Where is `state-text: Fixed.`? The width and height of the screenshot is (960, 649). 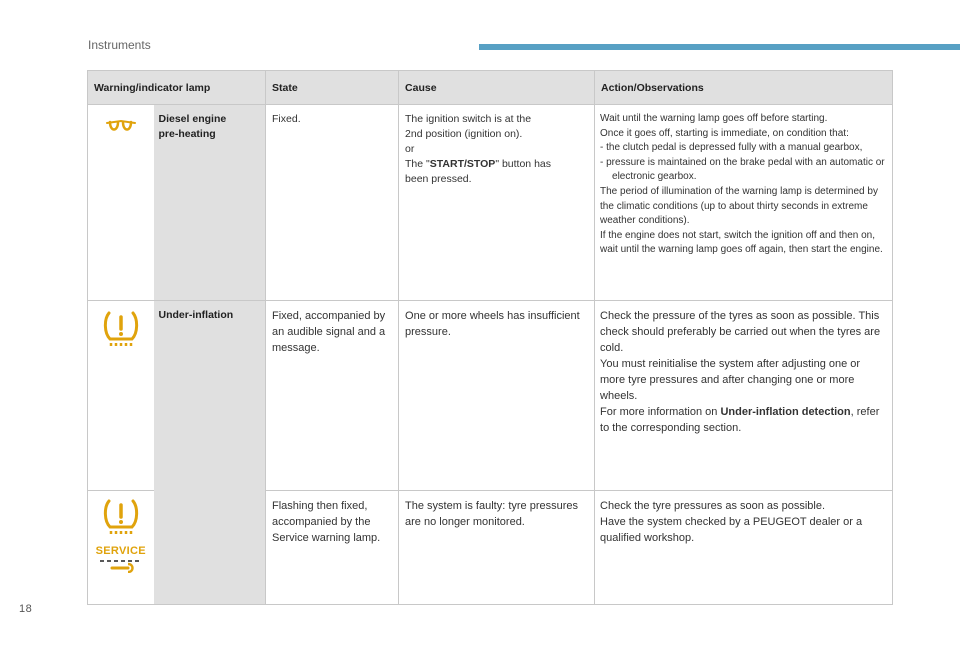
state-text: Fixed. is located at coordinates (286, 119).